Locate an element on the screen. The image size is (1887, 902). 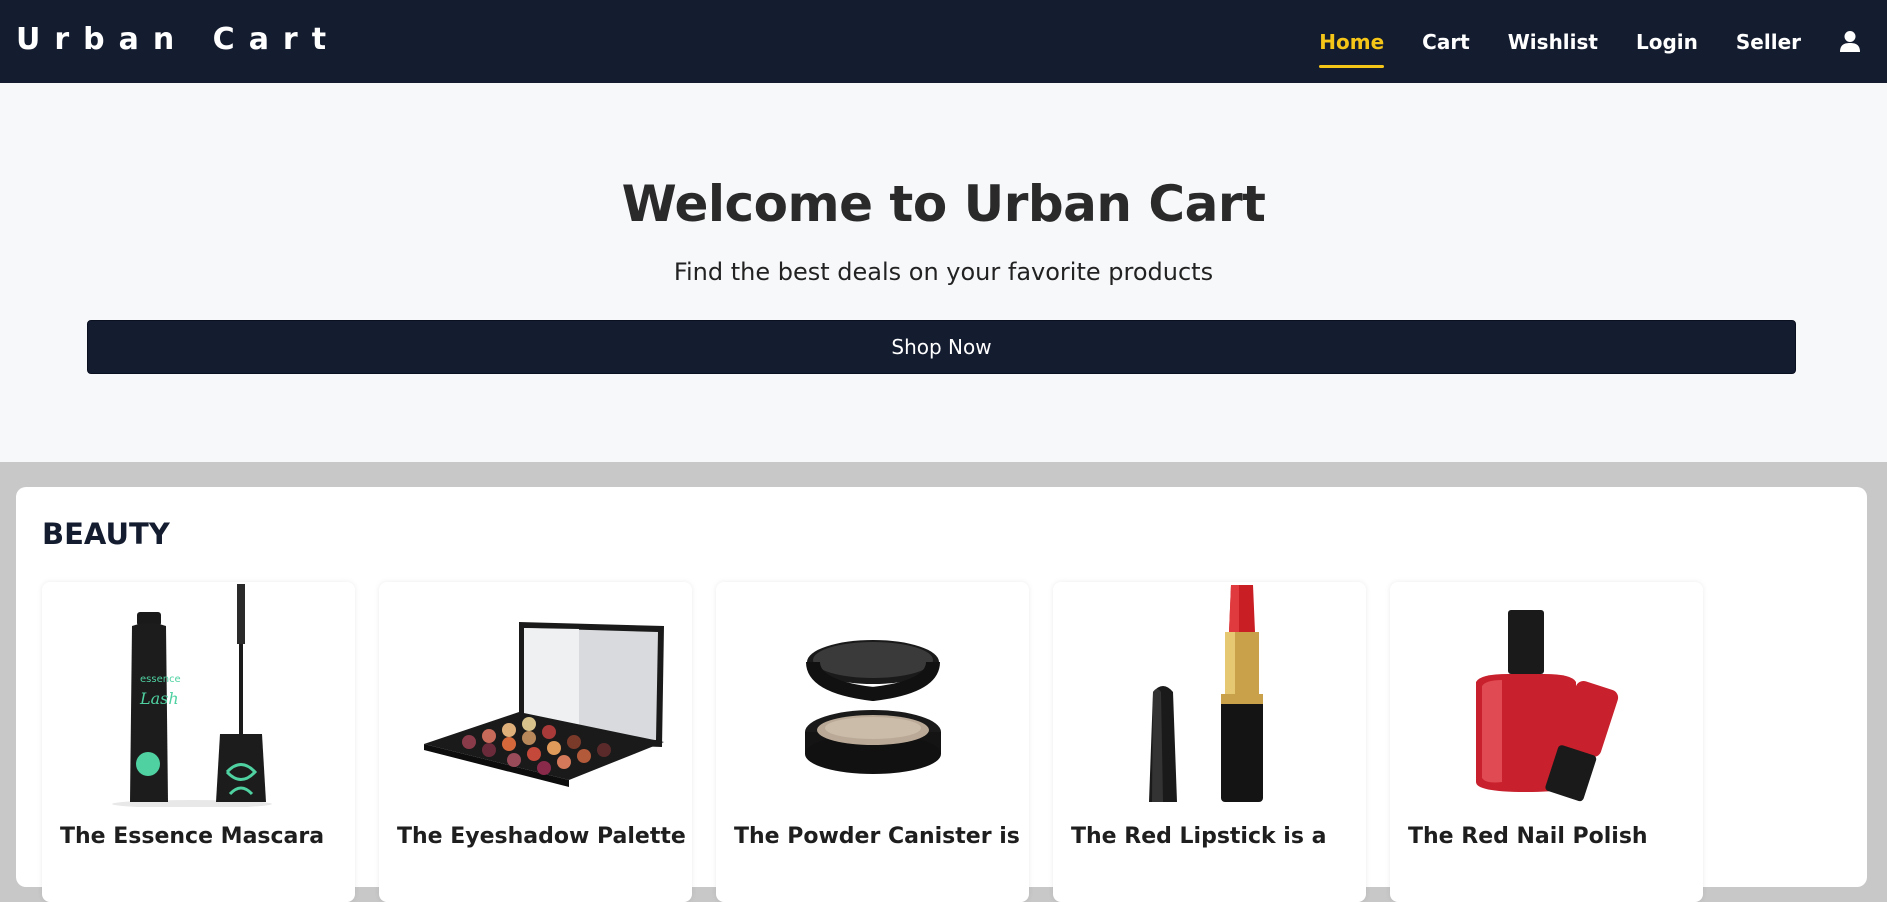
product-card: The Red Lipstick is a is located at coordinates (1209, 742).